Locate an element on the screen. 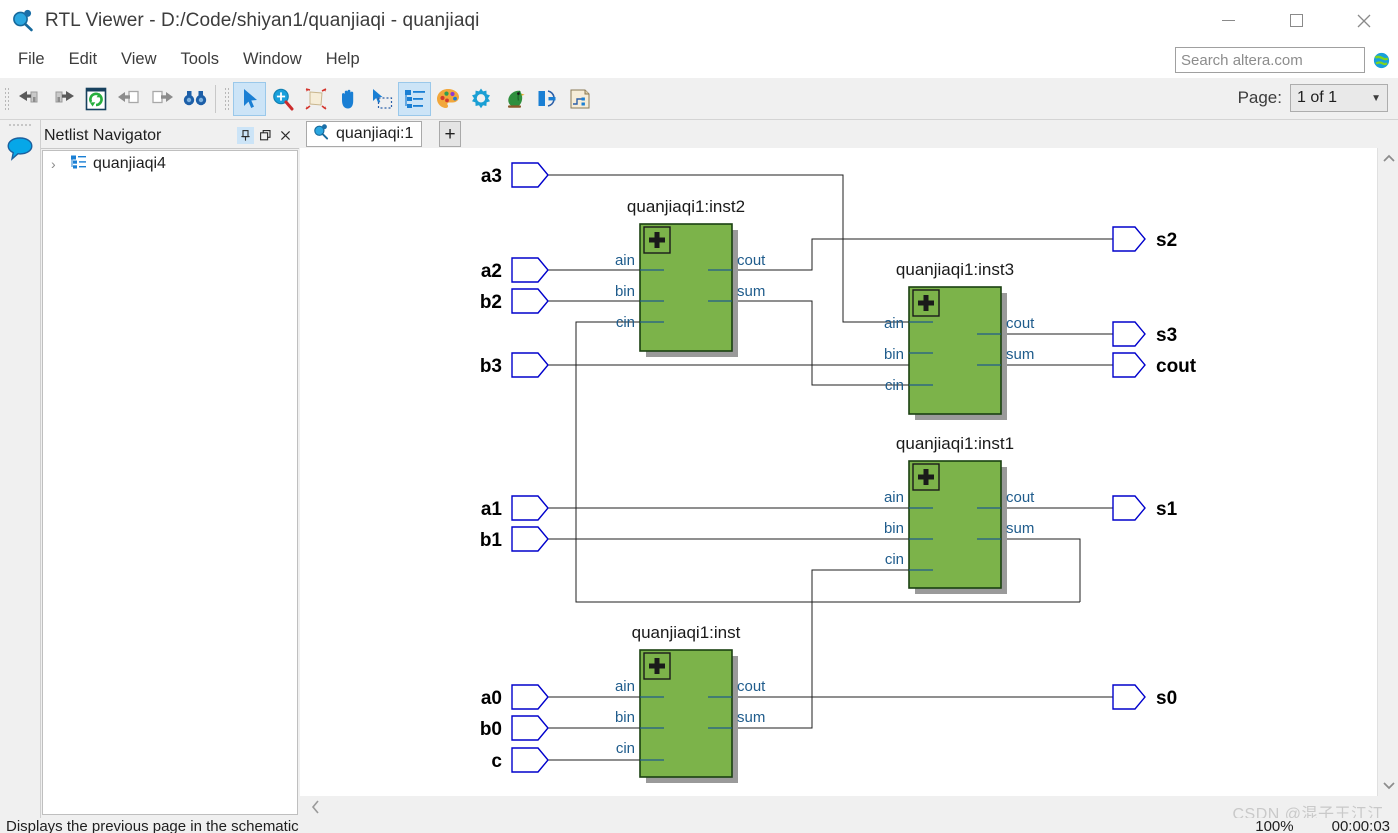 The width and height of the screenshot is (1398, 833). refresh-icon is located at coordinates (95, 99).